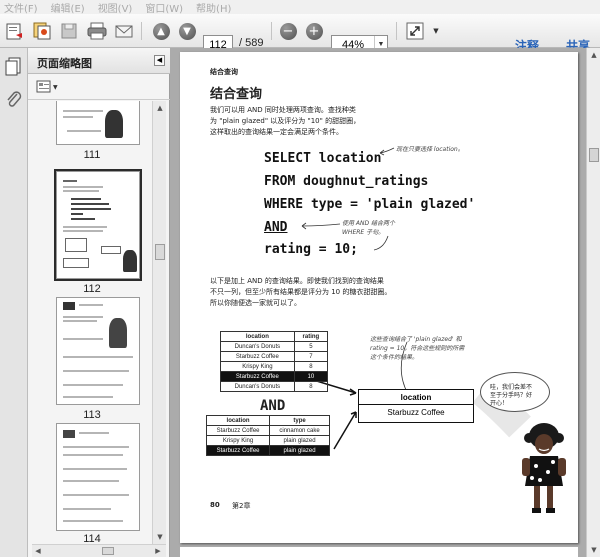  Describe the element at coordinates (115, 7) in the screenshot. I see `menu-view: 视图(V)` at that location.